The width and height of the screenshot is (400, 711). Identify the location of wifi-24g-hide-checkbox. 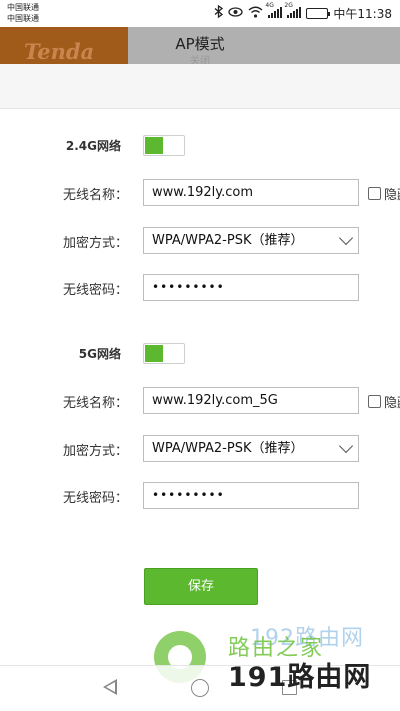
(374, 193).